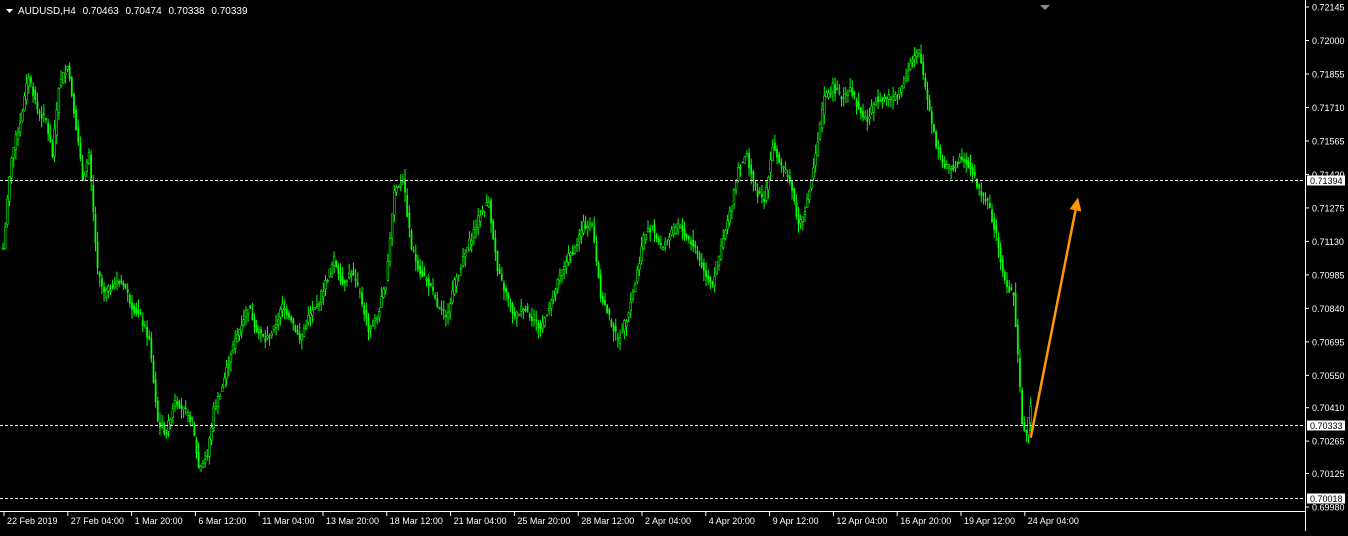 Image resolution: width=1348 pixels, height=536 pixels. What do you see at coordinates (543, 521) in the screenshot?
I see `time-tick-label: 25 Mar 20:00` at bounding box center [543, 521].